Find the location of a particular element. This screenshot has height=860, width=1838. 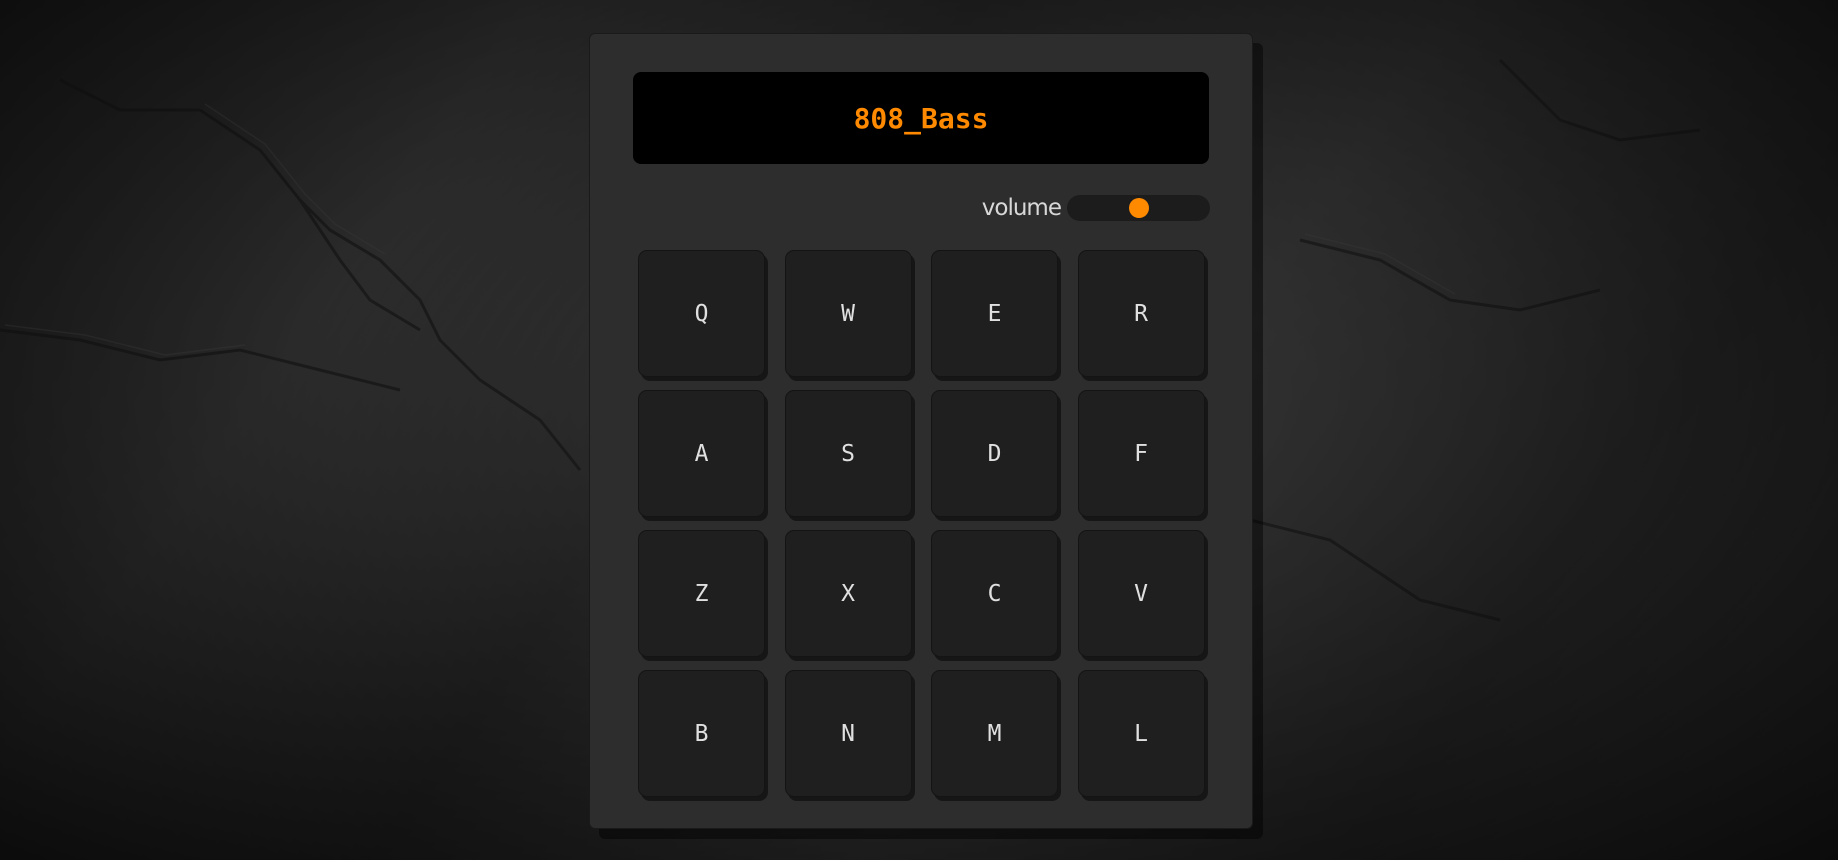

drum-pad-z: Z is located at coordinates (701, 593).